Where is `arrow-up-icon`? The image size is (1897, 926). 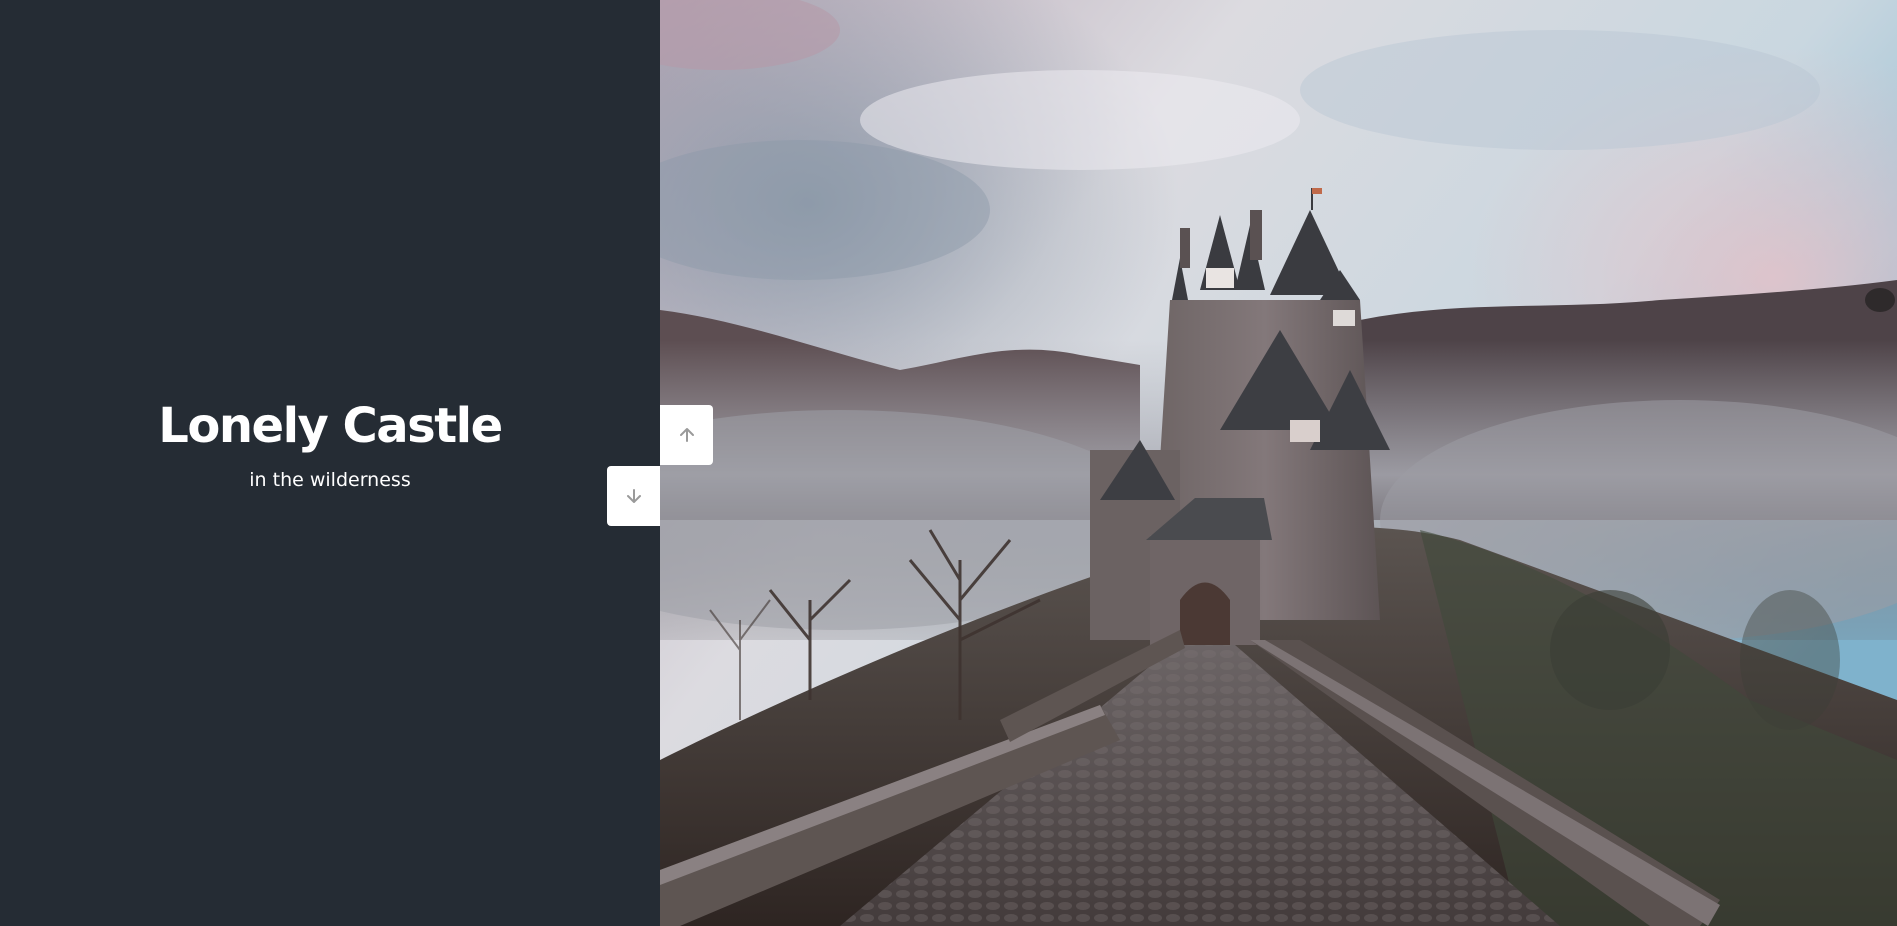 arrow-up-icon is located at coordinates (686, 435).